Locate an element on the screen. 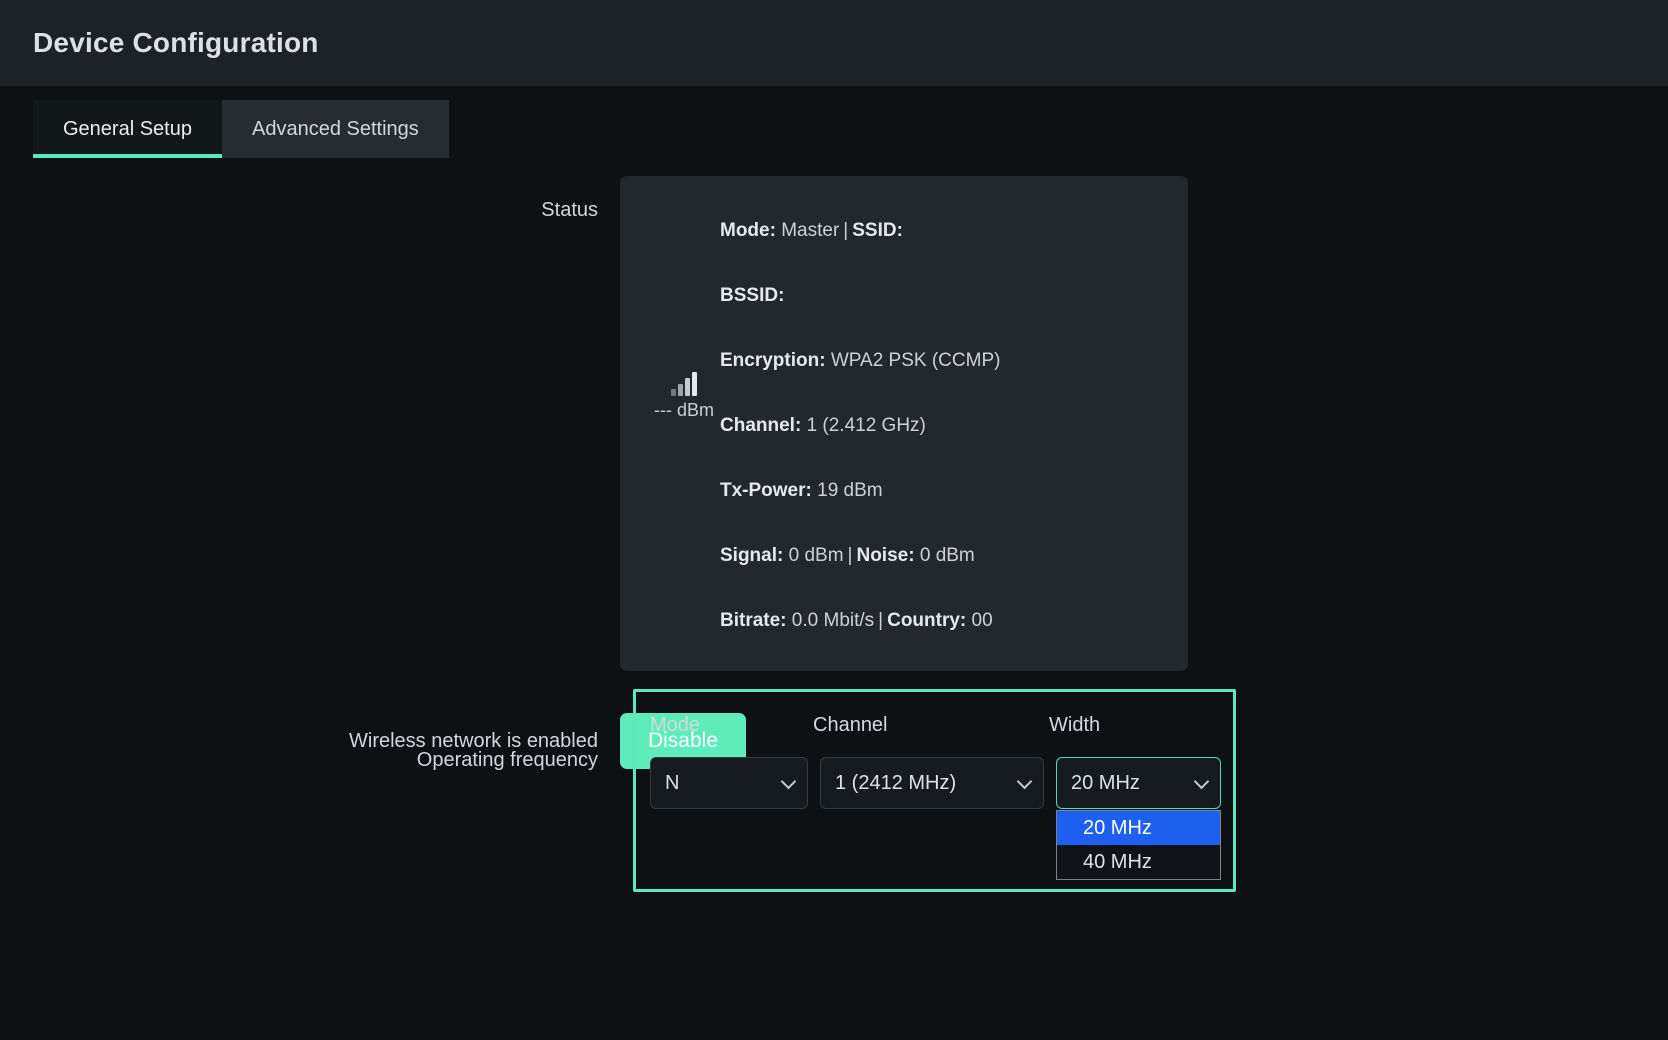  status-key-bssid: BSSID: is located at coordinates (752, 295).